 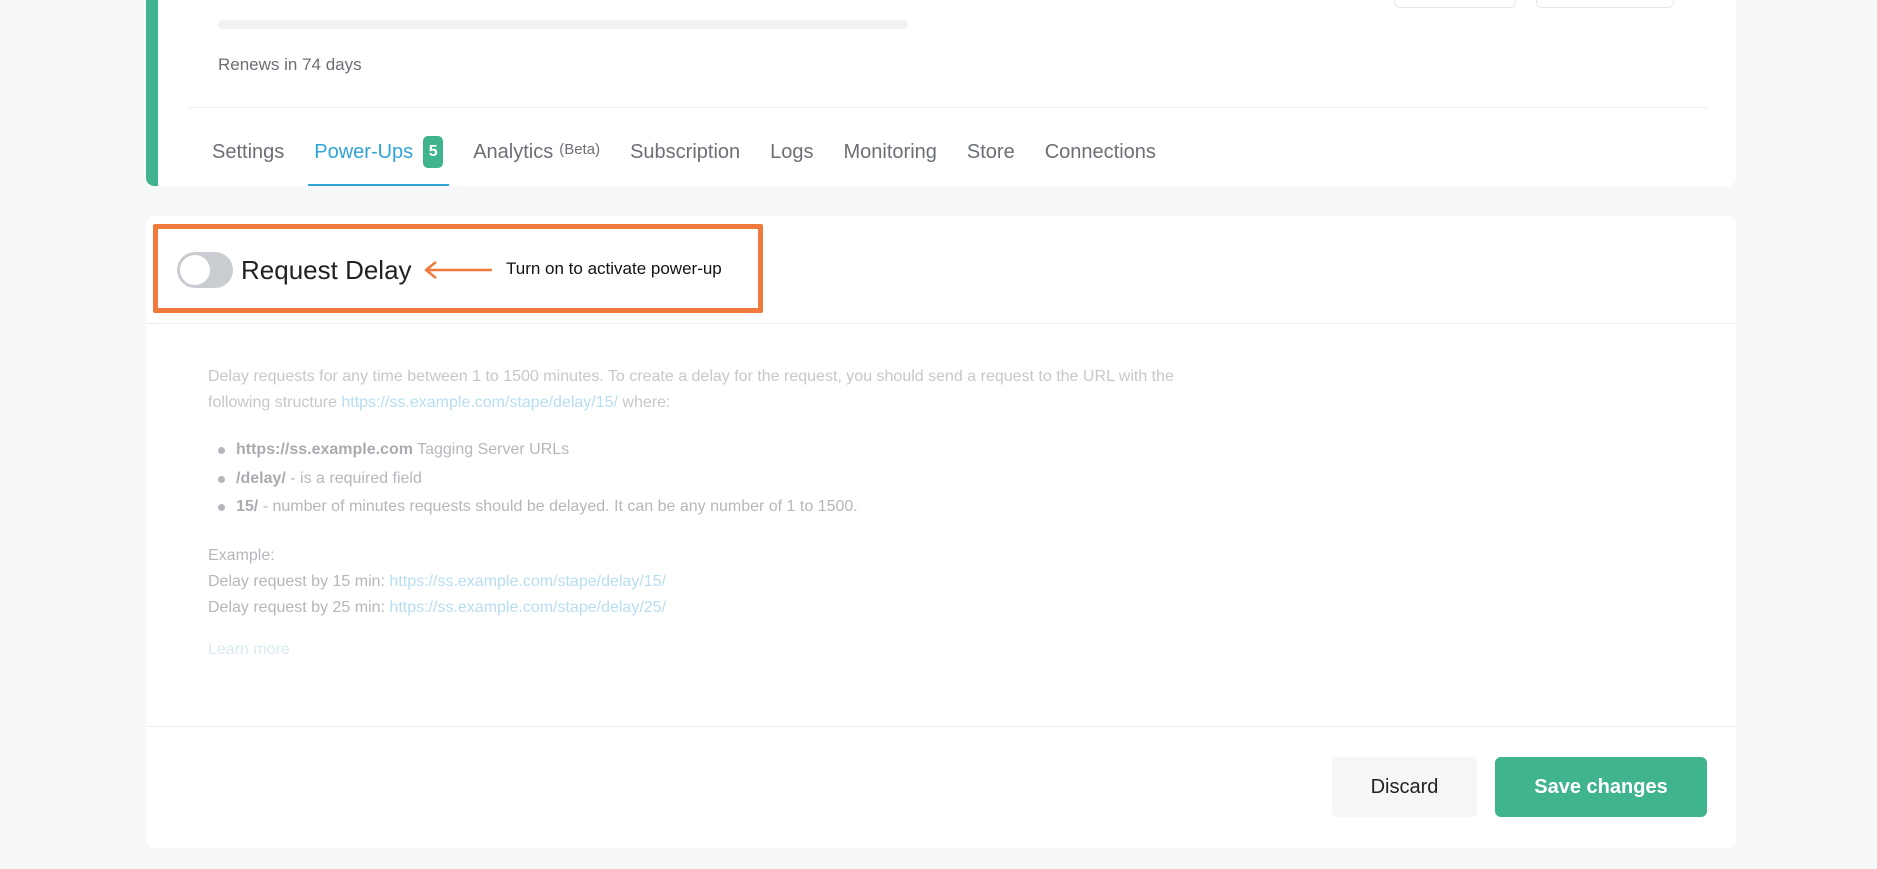 What do you see at coordinates (644, 402) in the screenshot?
I see `description-text: where:` at bounding box center [644, 402].